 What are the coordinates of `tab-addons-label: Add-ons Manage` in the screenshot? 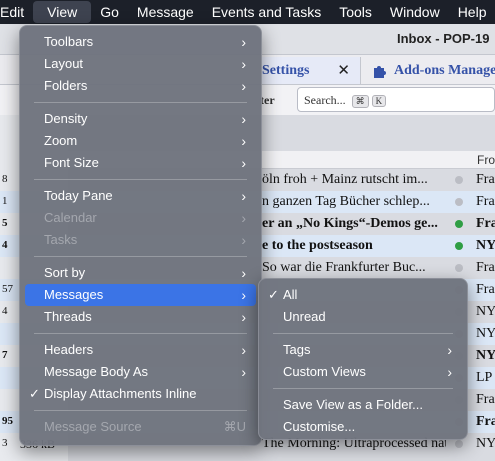 It's located at (444, 70).